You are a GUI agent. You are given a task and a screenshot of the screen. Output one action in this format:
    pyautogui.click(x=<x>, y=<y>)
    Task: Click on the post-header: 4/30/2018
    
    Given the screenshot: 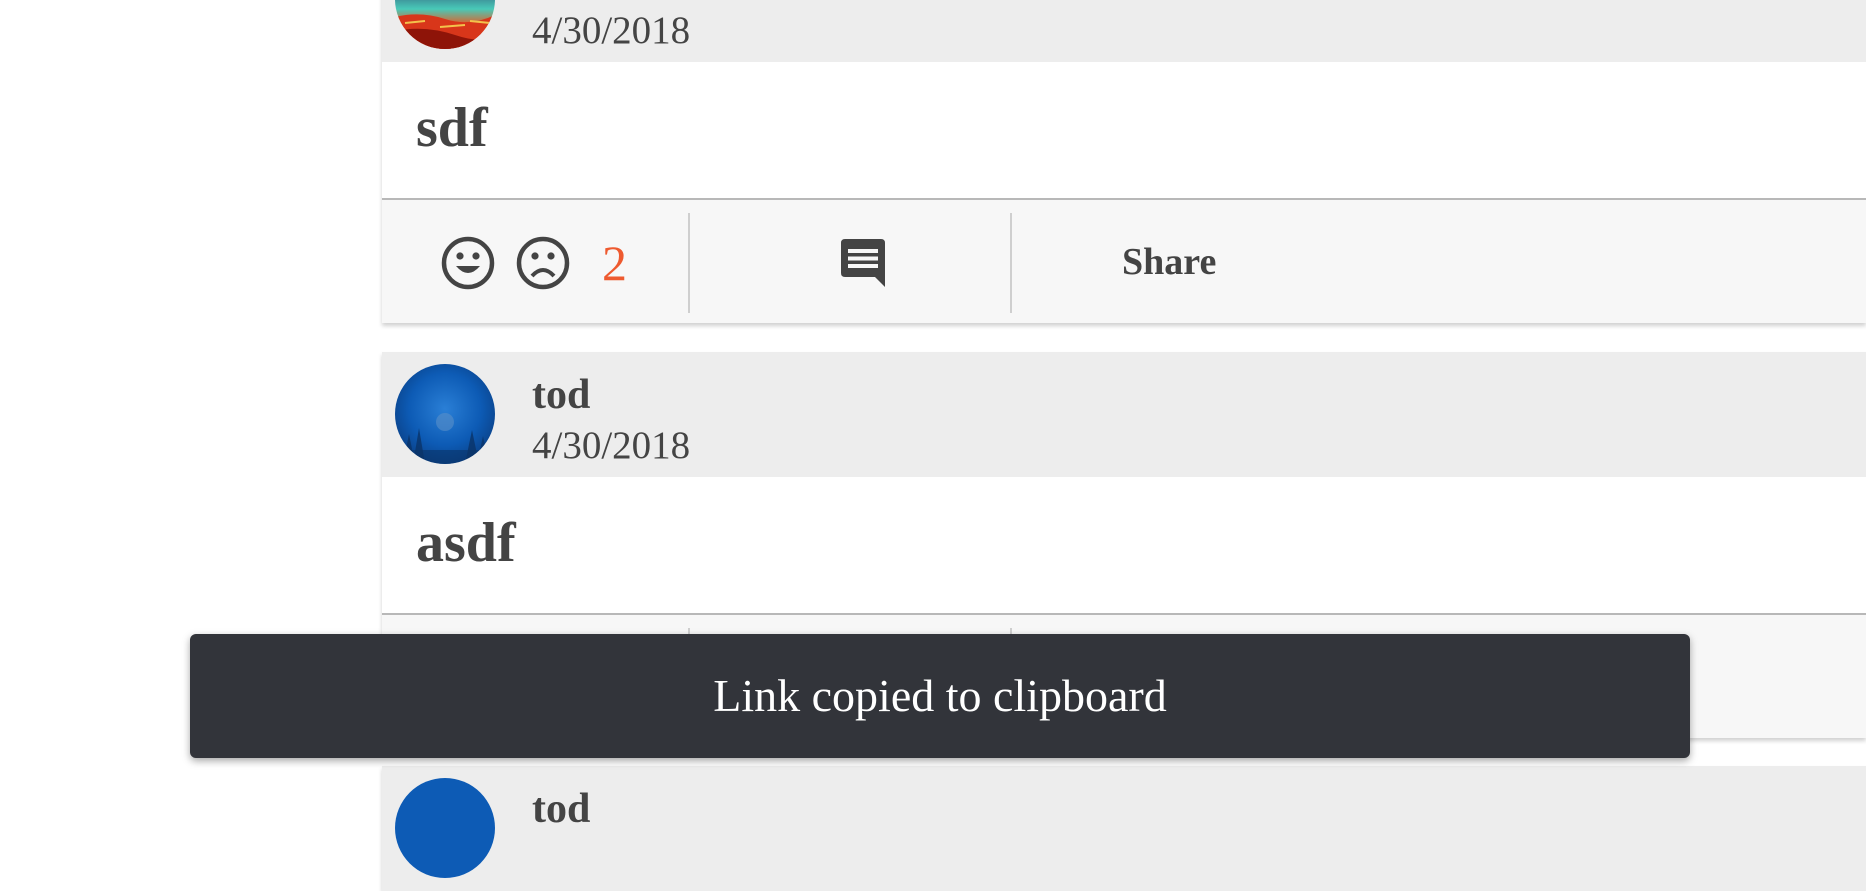 What is the action you would take?
    pyautogui.click(x=1124, y=31)
    